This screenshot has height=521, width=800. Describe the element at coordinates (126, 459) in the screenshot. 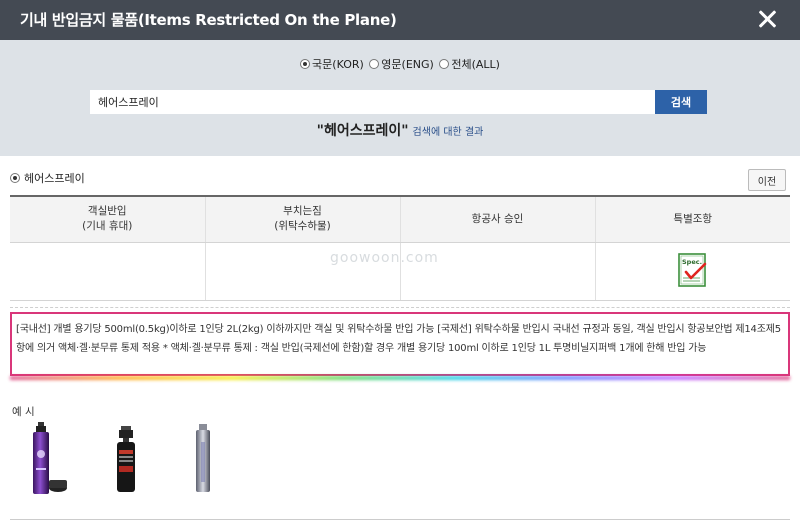

I see `black-spray-bottle-image` at that location.